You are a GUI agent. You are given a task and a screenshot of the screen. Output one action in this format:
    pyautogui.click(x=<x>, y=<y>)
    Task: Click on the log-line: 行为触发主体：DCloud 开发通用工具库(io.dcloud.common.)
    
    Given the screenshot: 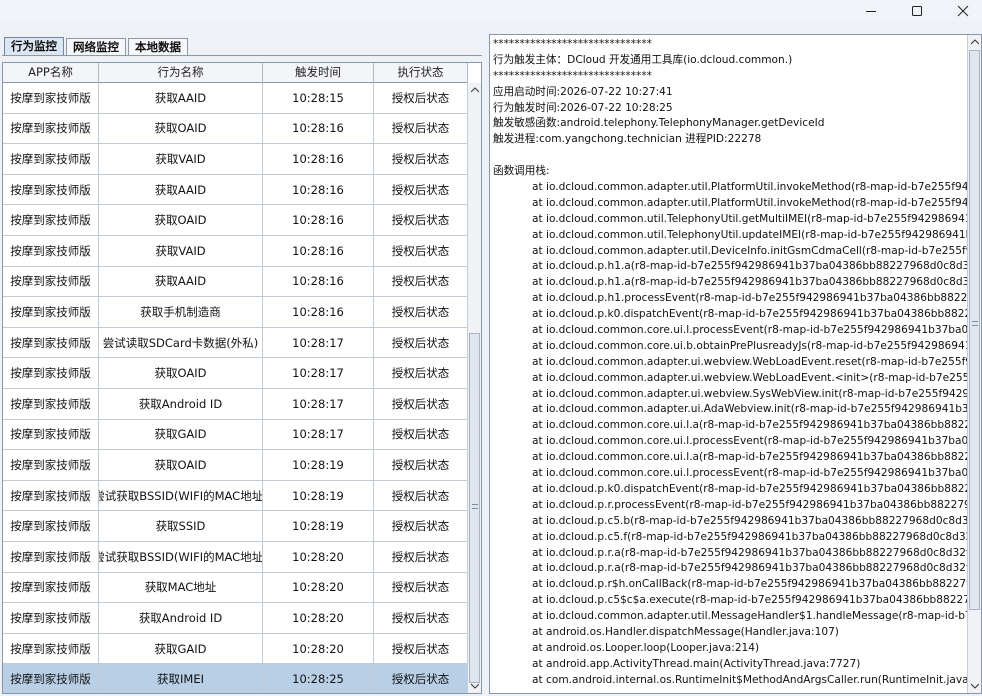 What is the action you would take?
    pyautogui.click(x=643, y=59)
    